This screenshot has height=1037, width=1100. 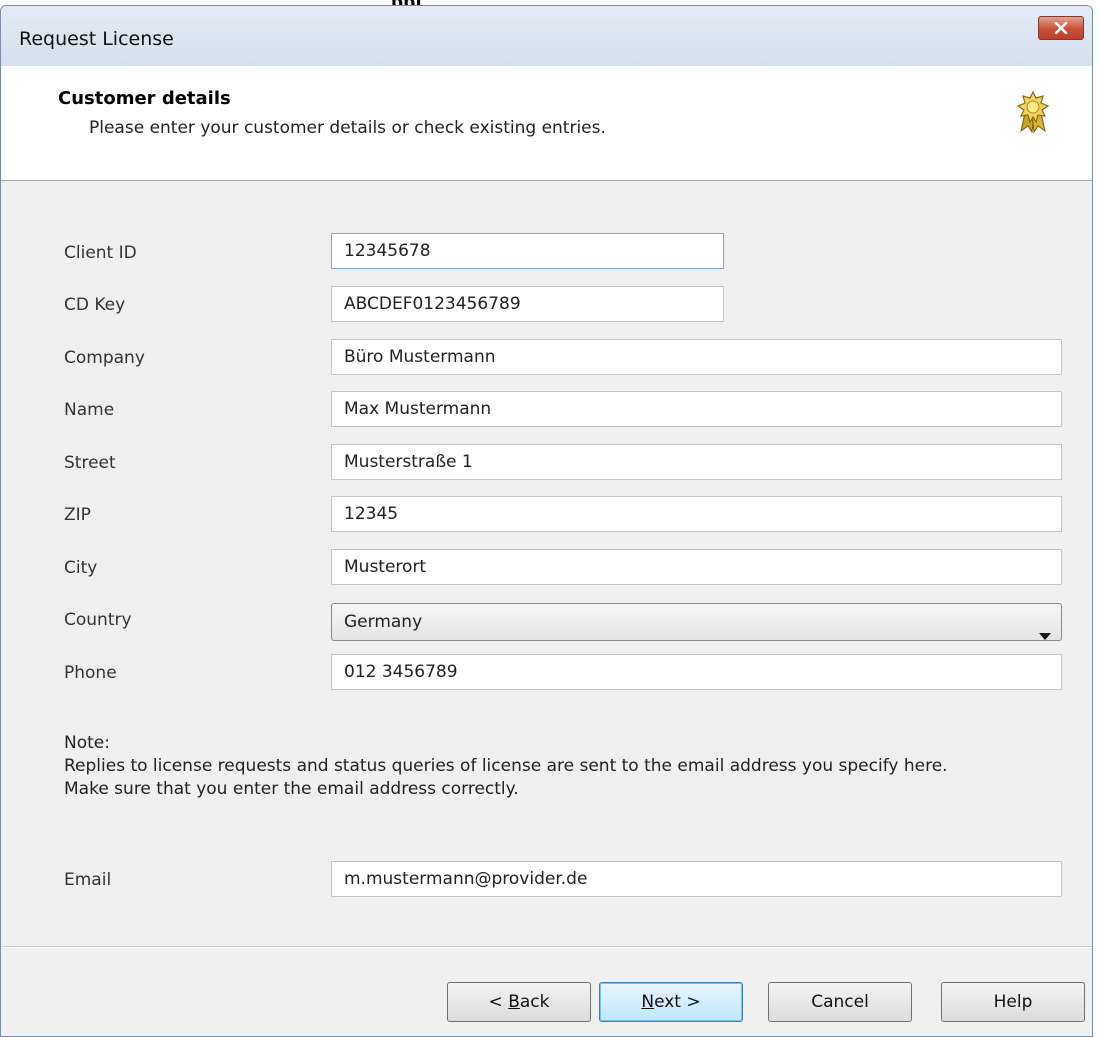 I want to click on cd-key-field, so click(x=527, y=304).